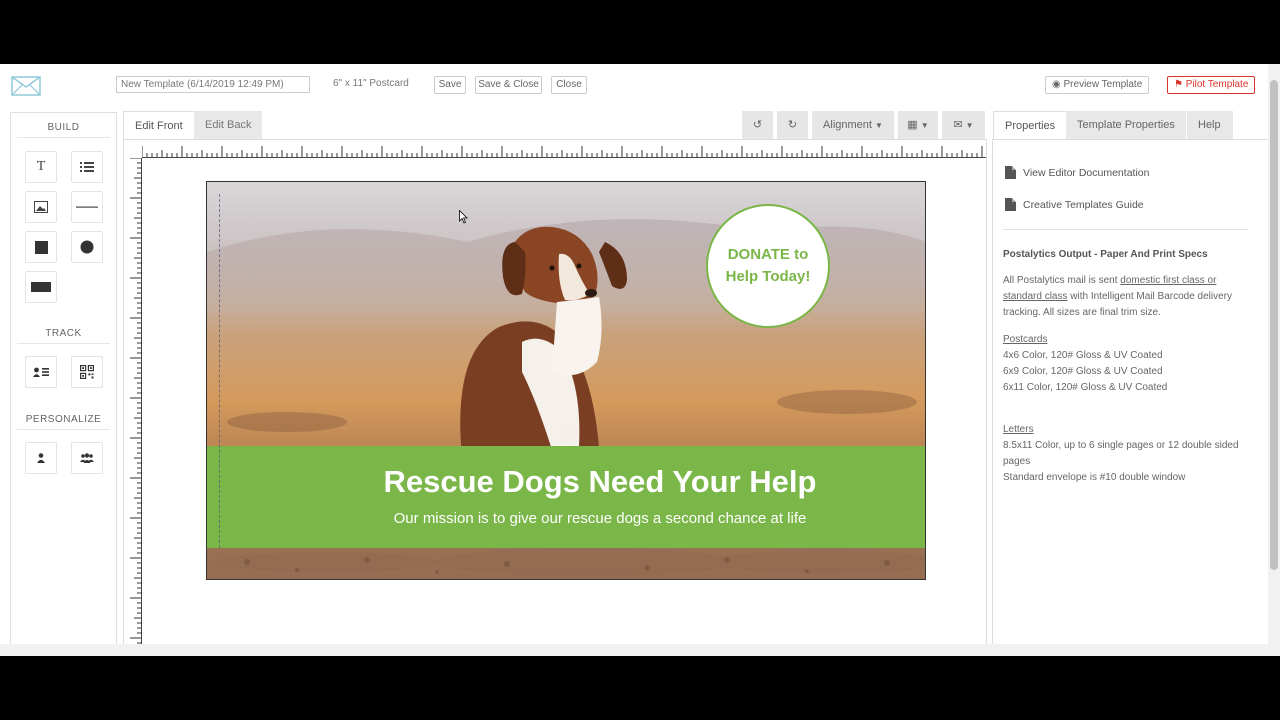 This screenshot has height=720, width=1280. Describe the element at coordinates (228, 125) in the screenshot. I see `tab-edit-back: Edit Back` at that location.